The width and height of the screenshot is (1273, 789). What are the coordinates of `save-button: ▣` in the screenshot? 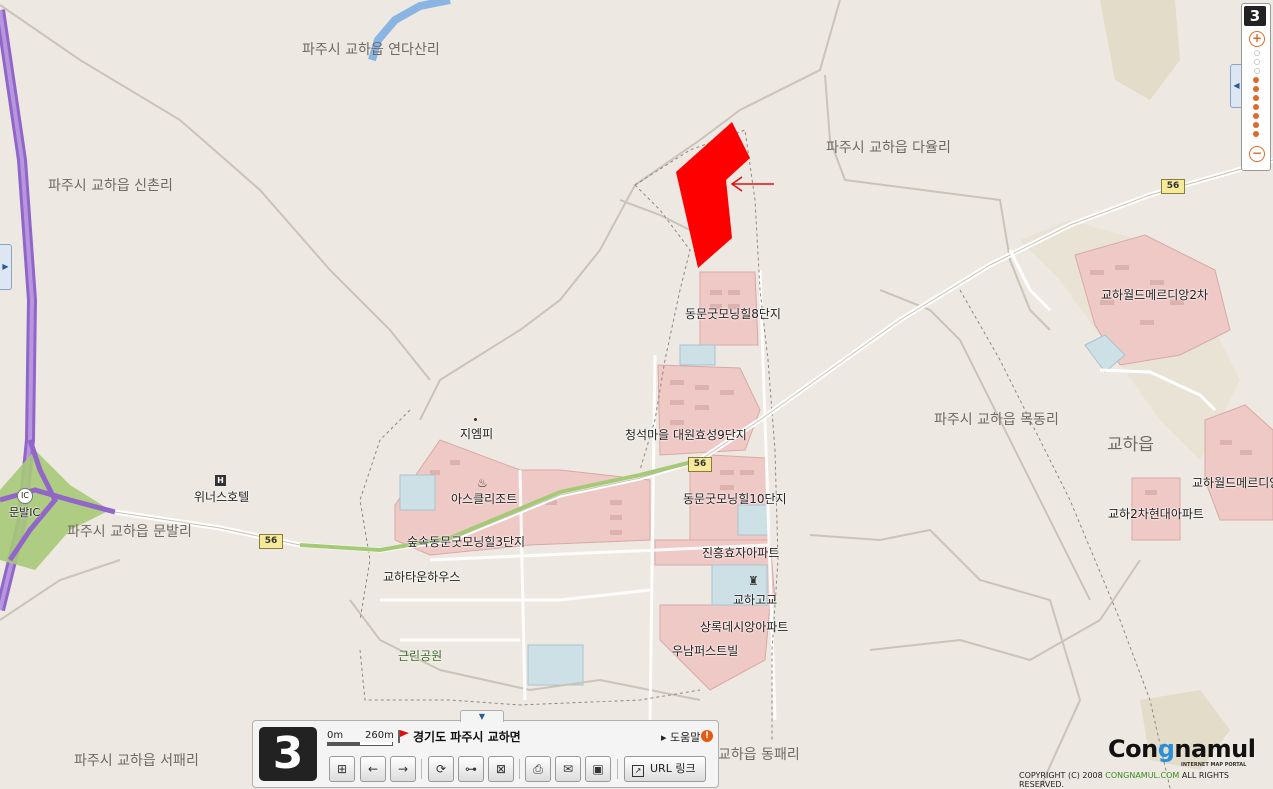 It's located at (598, 769).